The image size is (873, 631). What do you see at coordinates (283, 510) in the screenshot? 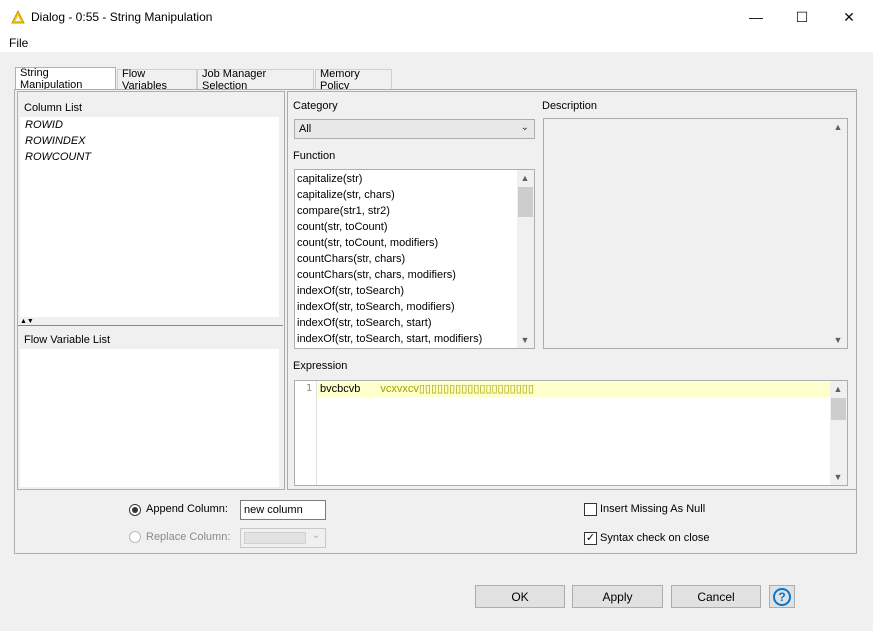
I see `append-column-input: new column` at bounding box center [283, 510].